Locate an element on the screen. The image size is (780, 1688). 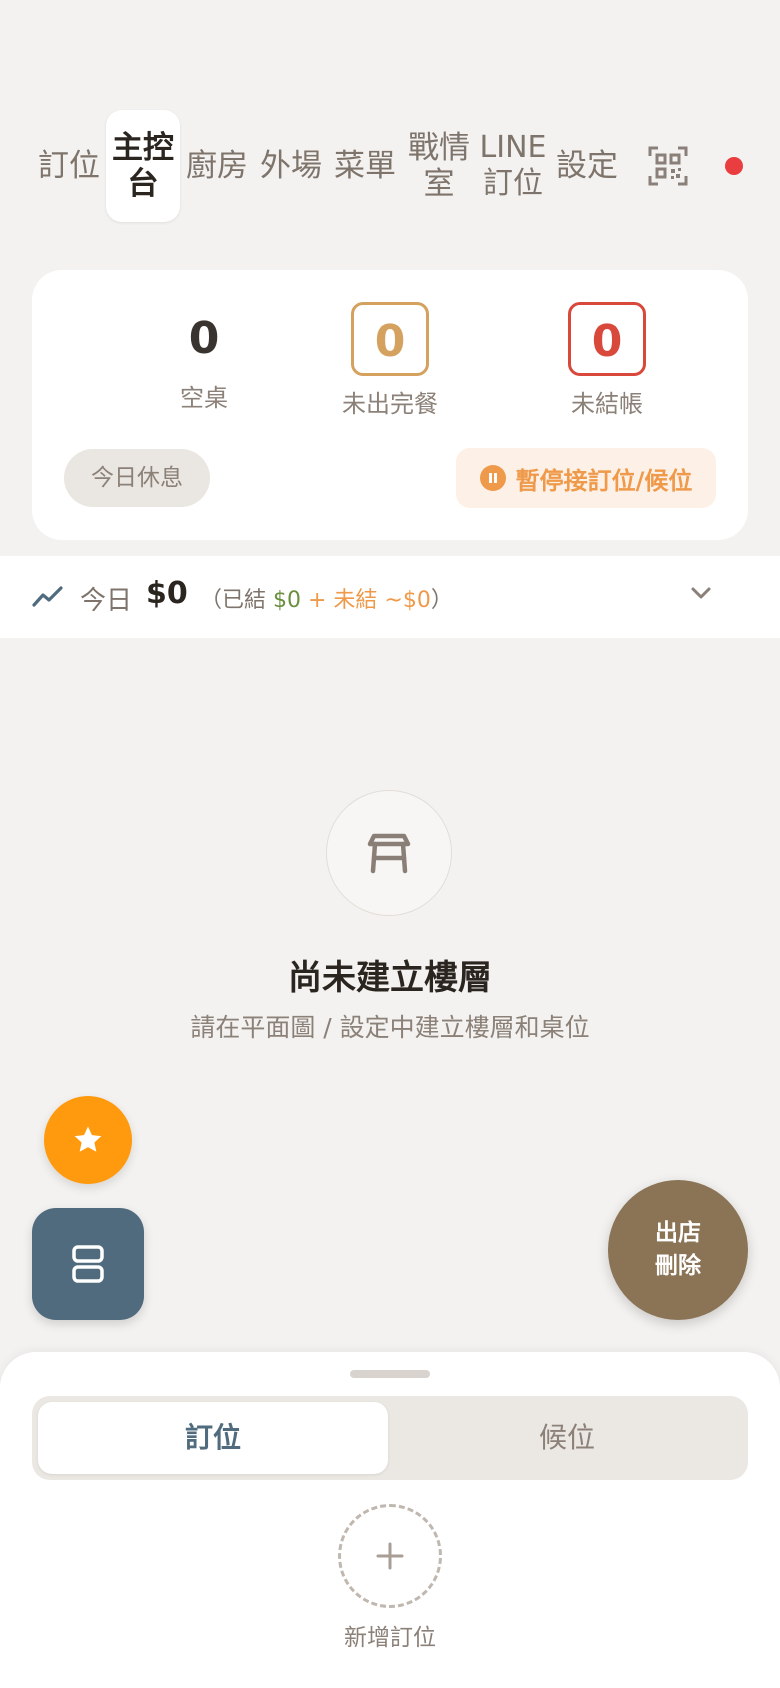
revenue-detail-prefix: （已結 is located at coordinates (236, 600).